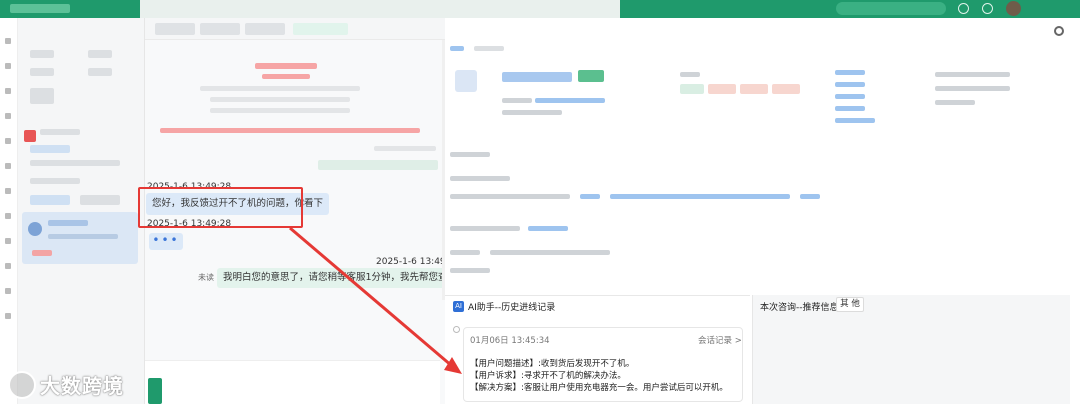  Describe the element at coordinates (166, 241) in the screenshot. I see `typing-indicator: •••` at that location.